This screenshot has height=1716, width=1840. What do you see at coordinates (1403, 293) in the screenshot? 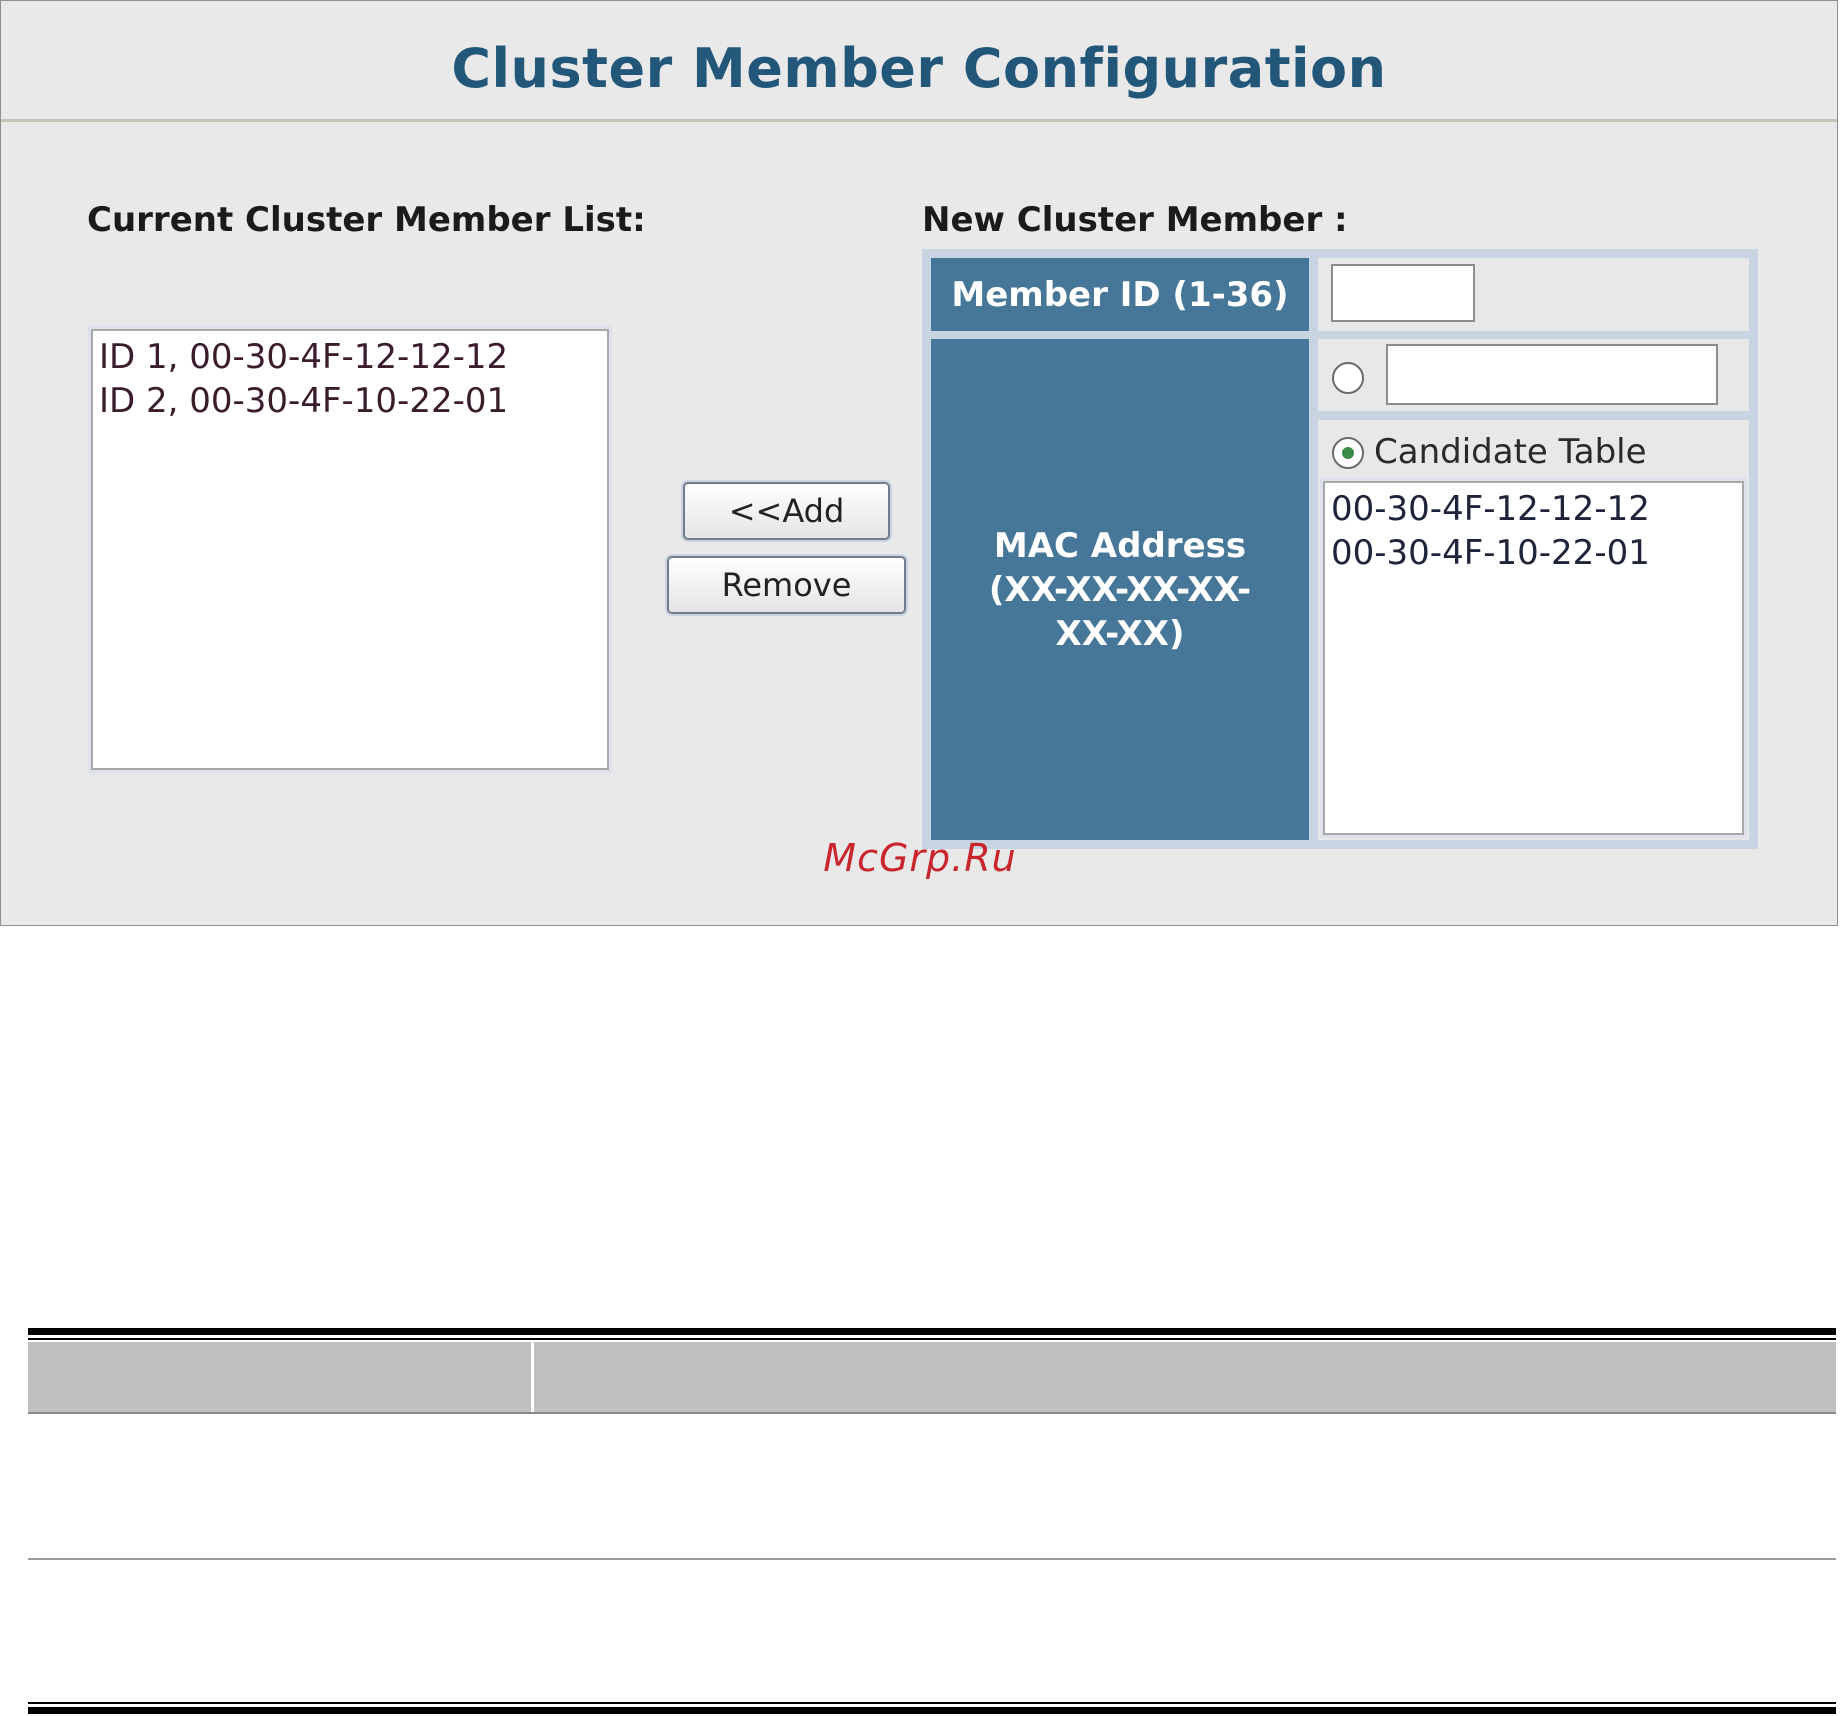
I see `member-id-input` at bounding box center [1403, 293].